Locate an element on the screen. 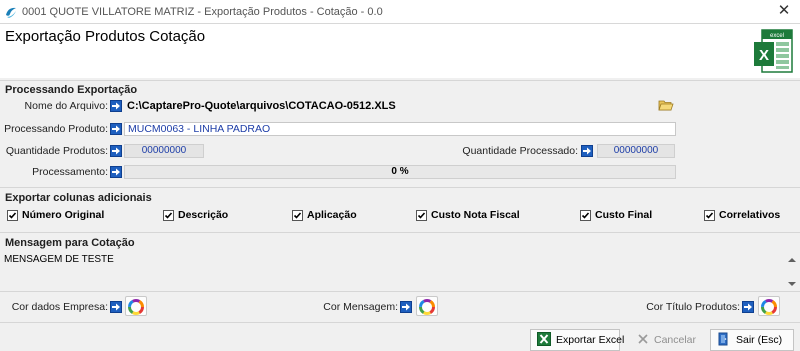  checkbox-correlativos: Correlativos is located at coordinates (742, 215).